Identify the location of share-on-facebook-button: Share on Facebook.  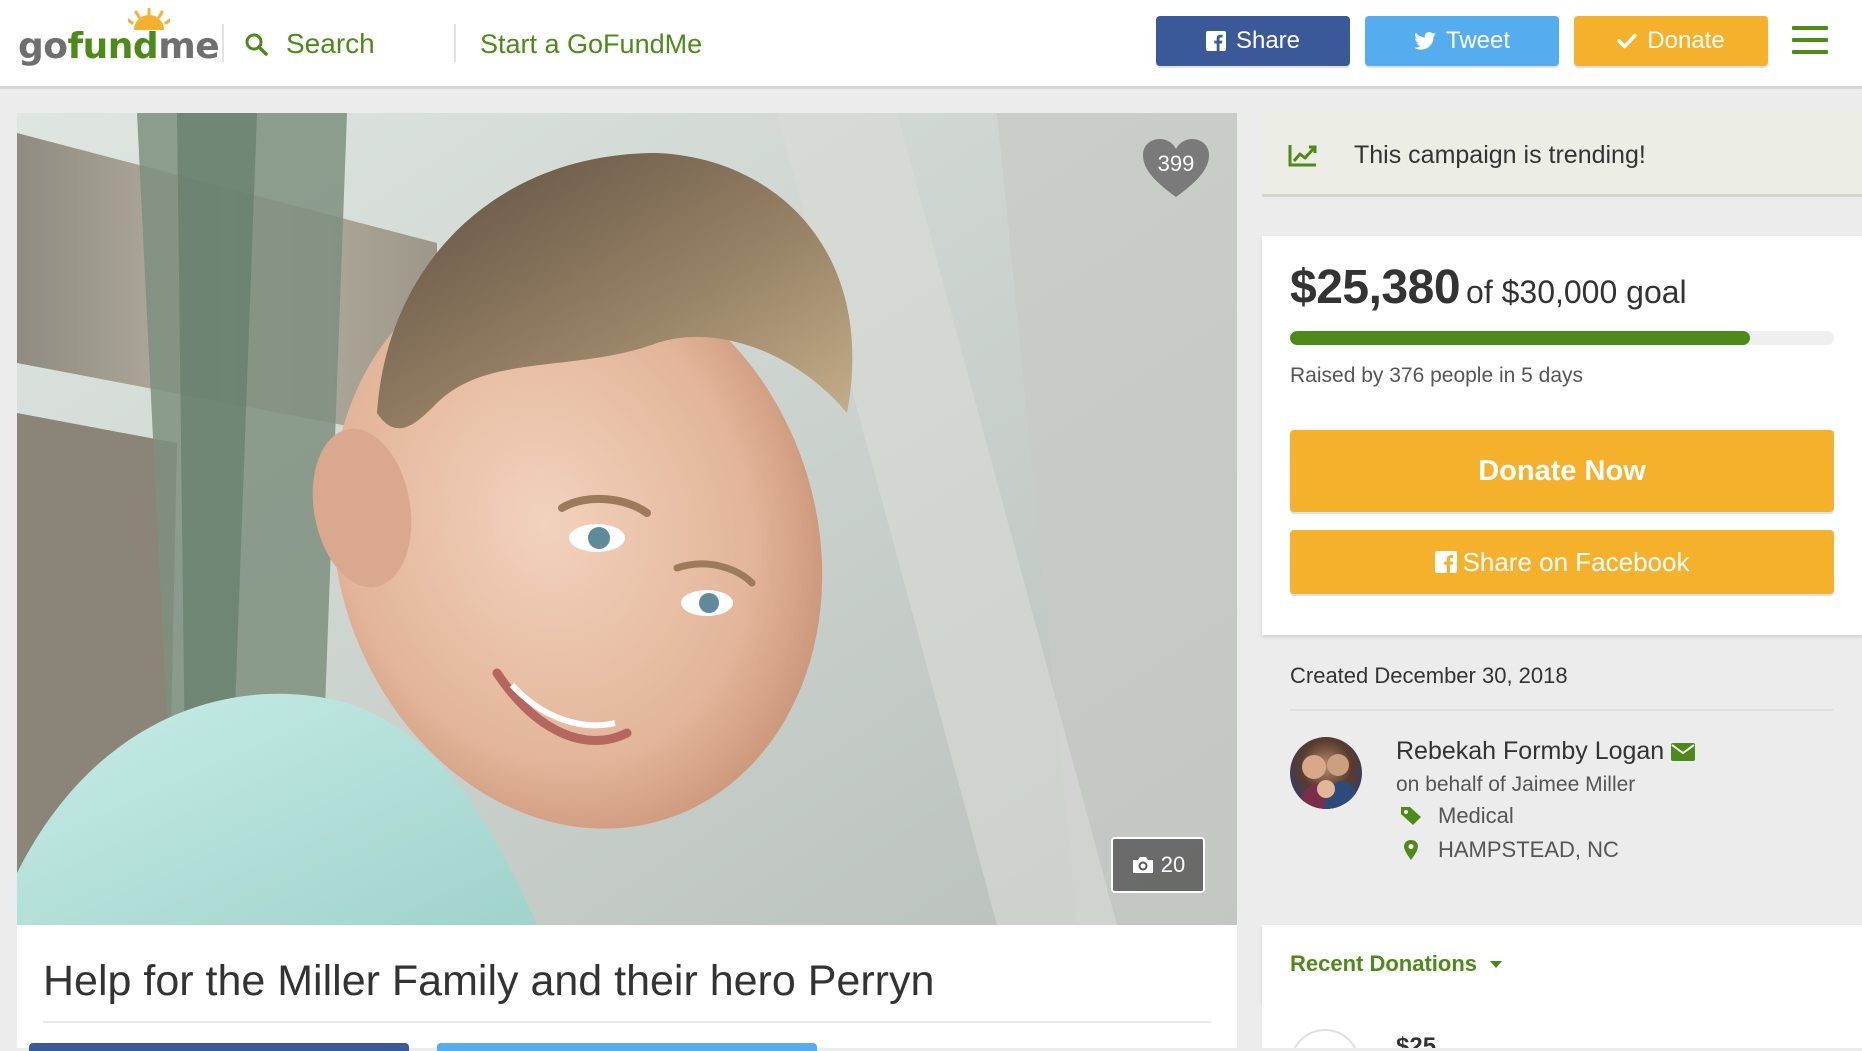
(1562, 562).